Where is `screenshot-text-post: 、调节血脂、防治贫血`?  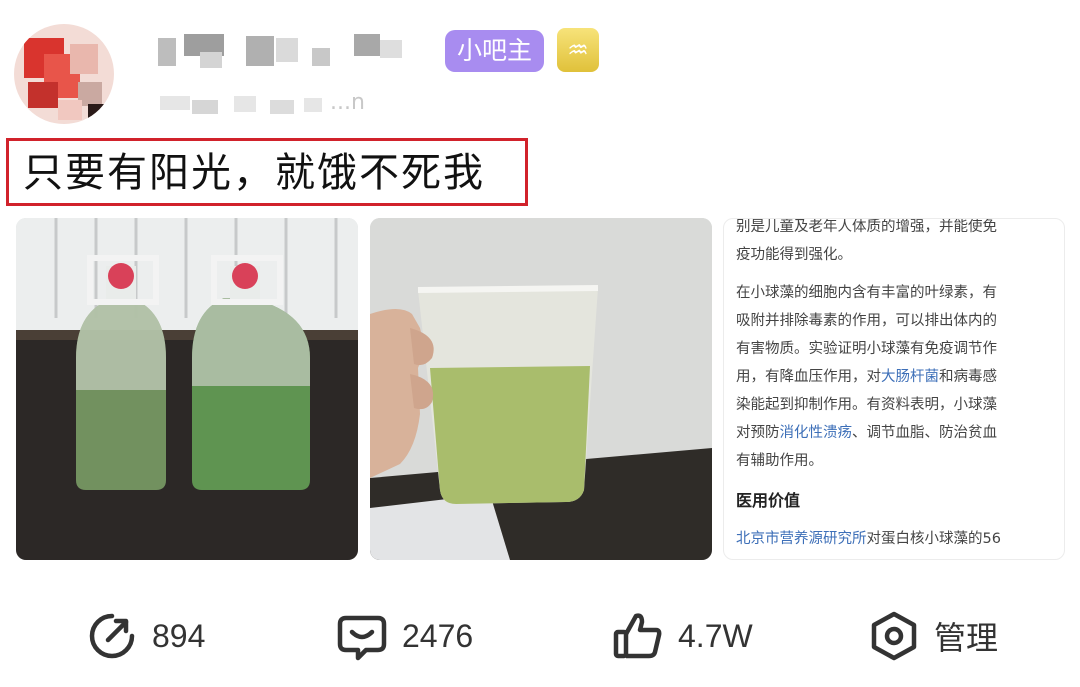
screenshot-text-post: 、调节血脂、防治贫血 is located at coordinates (924, 433).